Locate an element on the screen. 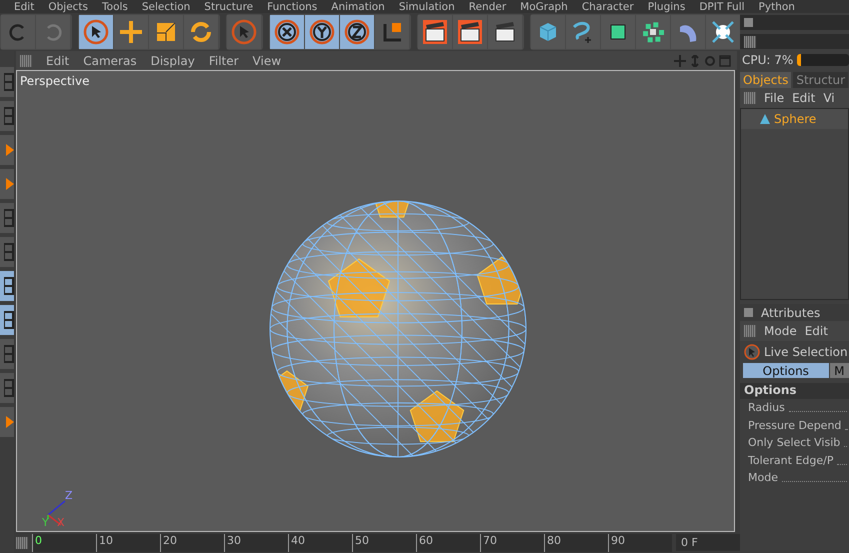 The width and height of the screenshot is (849, 553). field-label: Tolerant Edge/P is located at coordinates (791, 460).